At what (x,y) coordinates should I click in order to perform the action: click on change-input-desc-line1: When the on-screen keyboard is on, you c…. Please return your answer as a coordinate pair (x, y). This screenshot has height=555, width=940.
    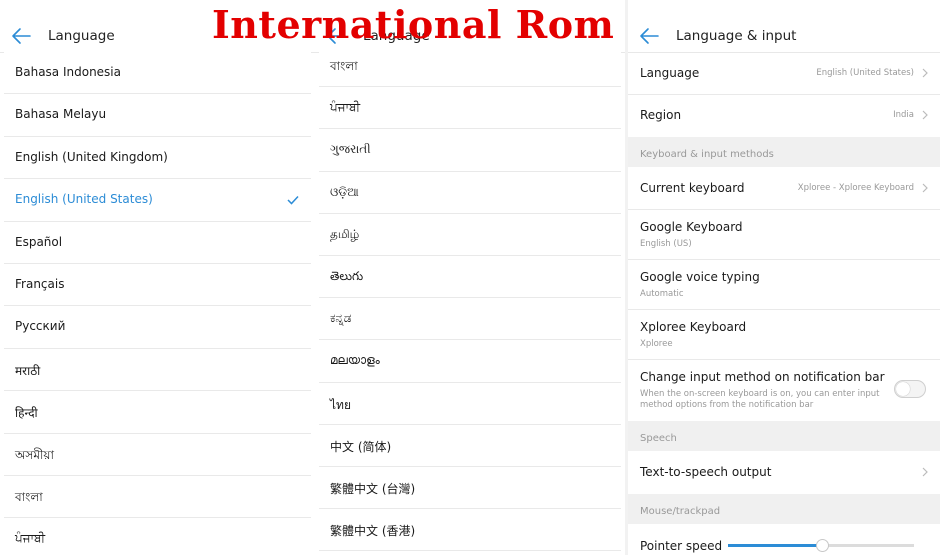
    Looking at the image, I should click on (760, 394).